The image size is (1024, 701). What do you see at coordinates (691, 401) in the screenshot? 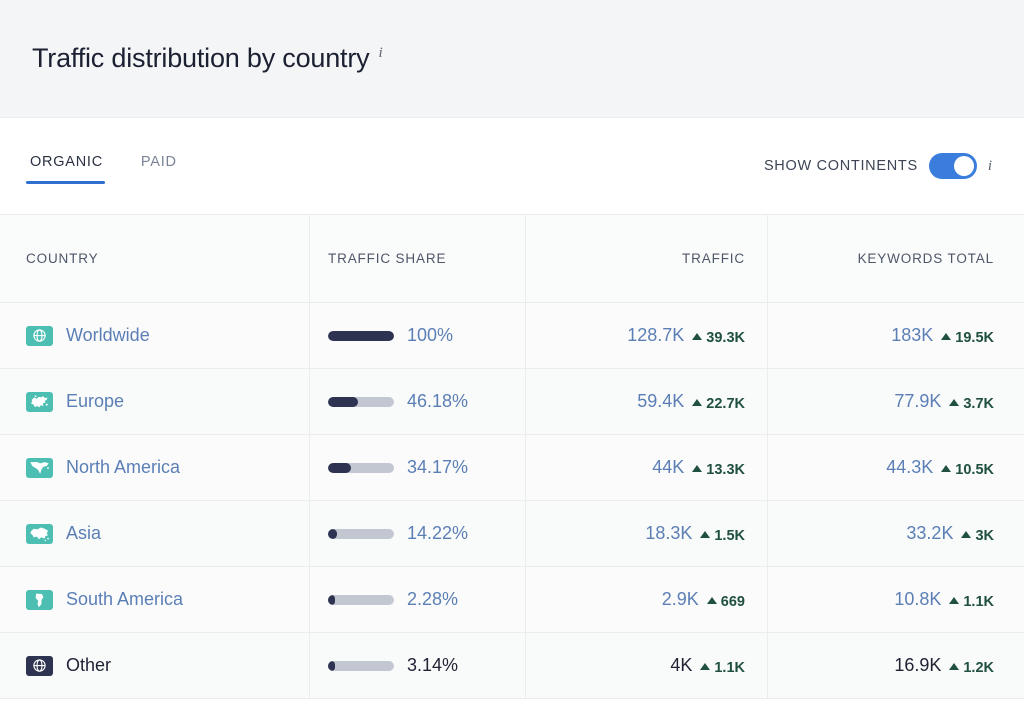
I see `traffic-metric: 59.4K 22.7K` at bounding box center [691, 401].